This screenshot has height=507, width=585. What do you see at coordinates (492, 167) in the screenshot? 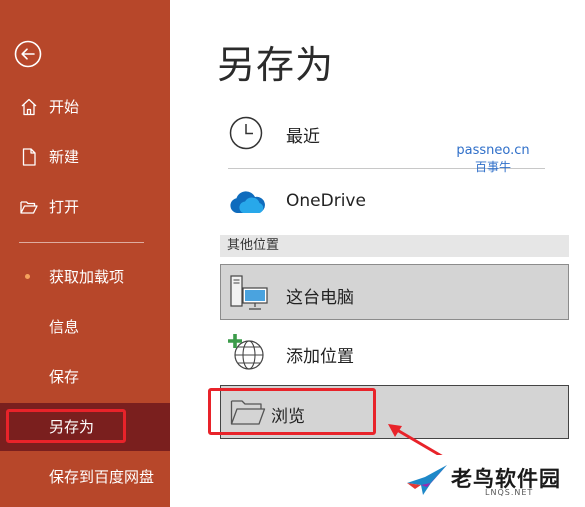
I see `watermark-line2: 百事牛` at bounding box center [492, 167].